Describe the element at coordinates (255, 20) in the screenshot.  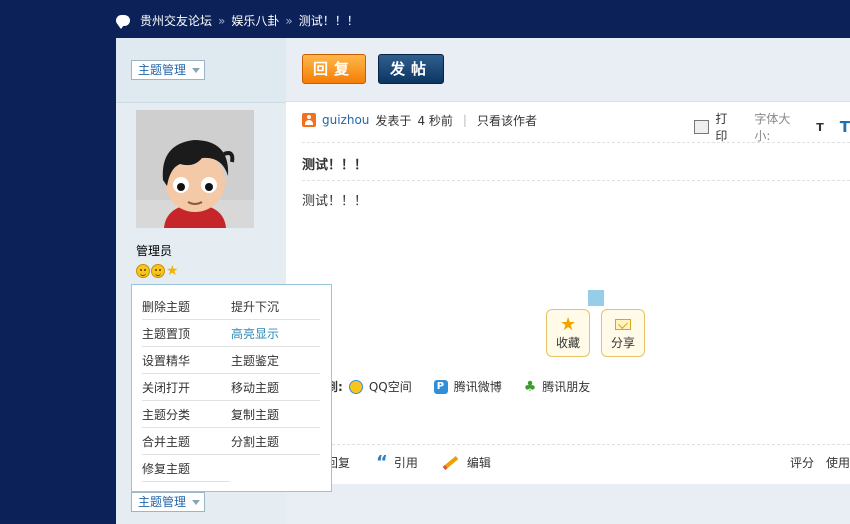
I see `breadcrumb-board-link: 娱乐八卦` at that location.